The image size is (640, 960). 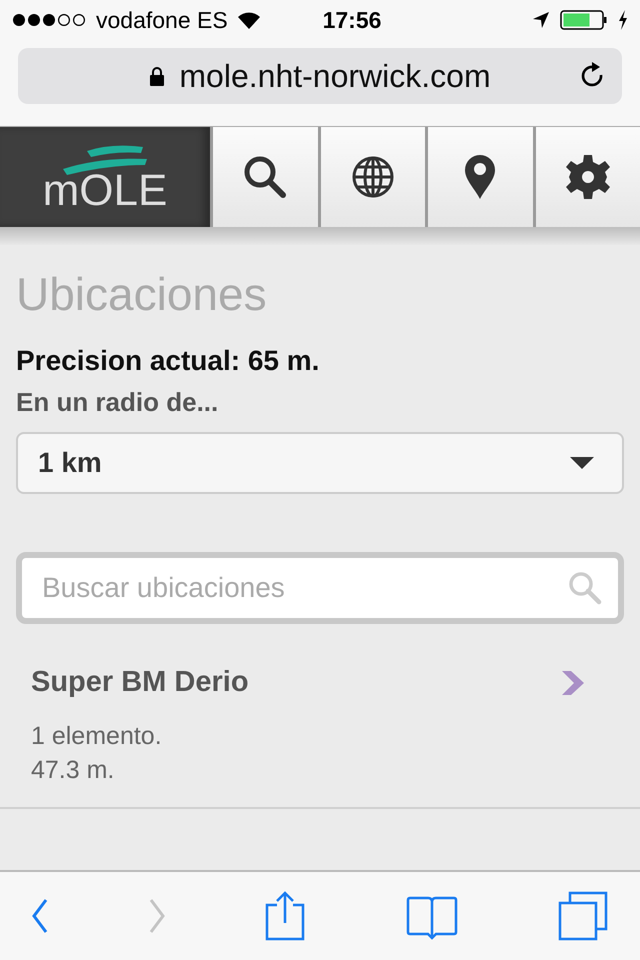 I want to click on logo-mark-icon, so click(x=105, y=159).